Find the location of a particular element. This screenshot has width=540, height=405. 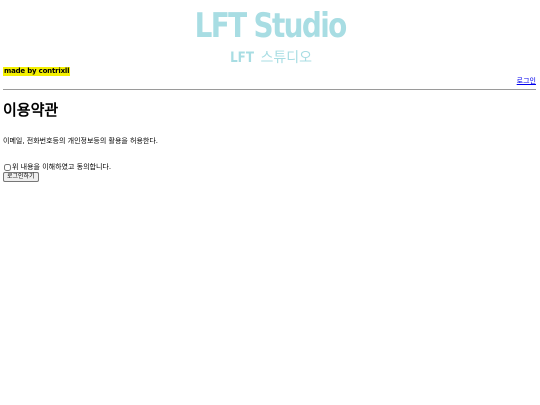

agree-row: 위 내용을 이해하였고 동의합니다. is located at coordinates (57, 167).